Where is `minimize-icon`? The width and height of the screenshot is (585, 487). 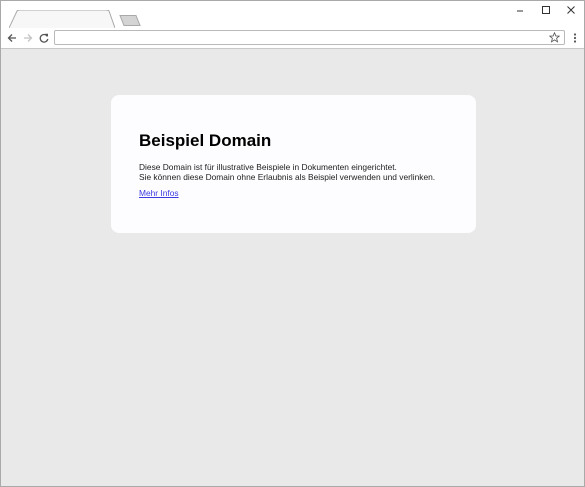
minimize-icon is located at coordinates (520, 11).